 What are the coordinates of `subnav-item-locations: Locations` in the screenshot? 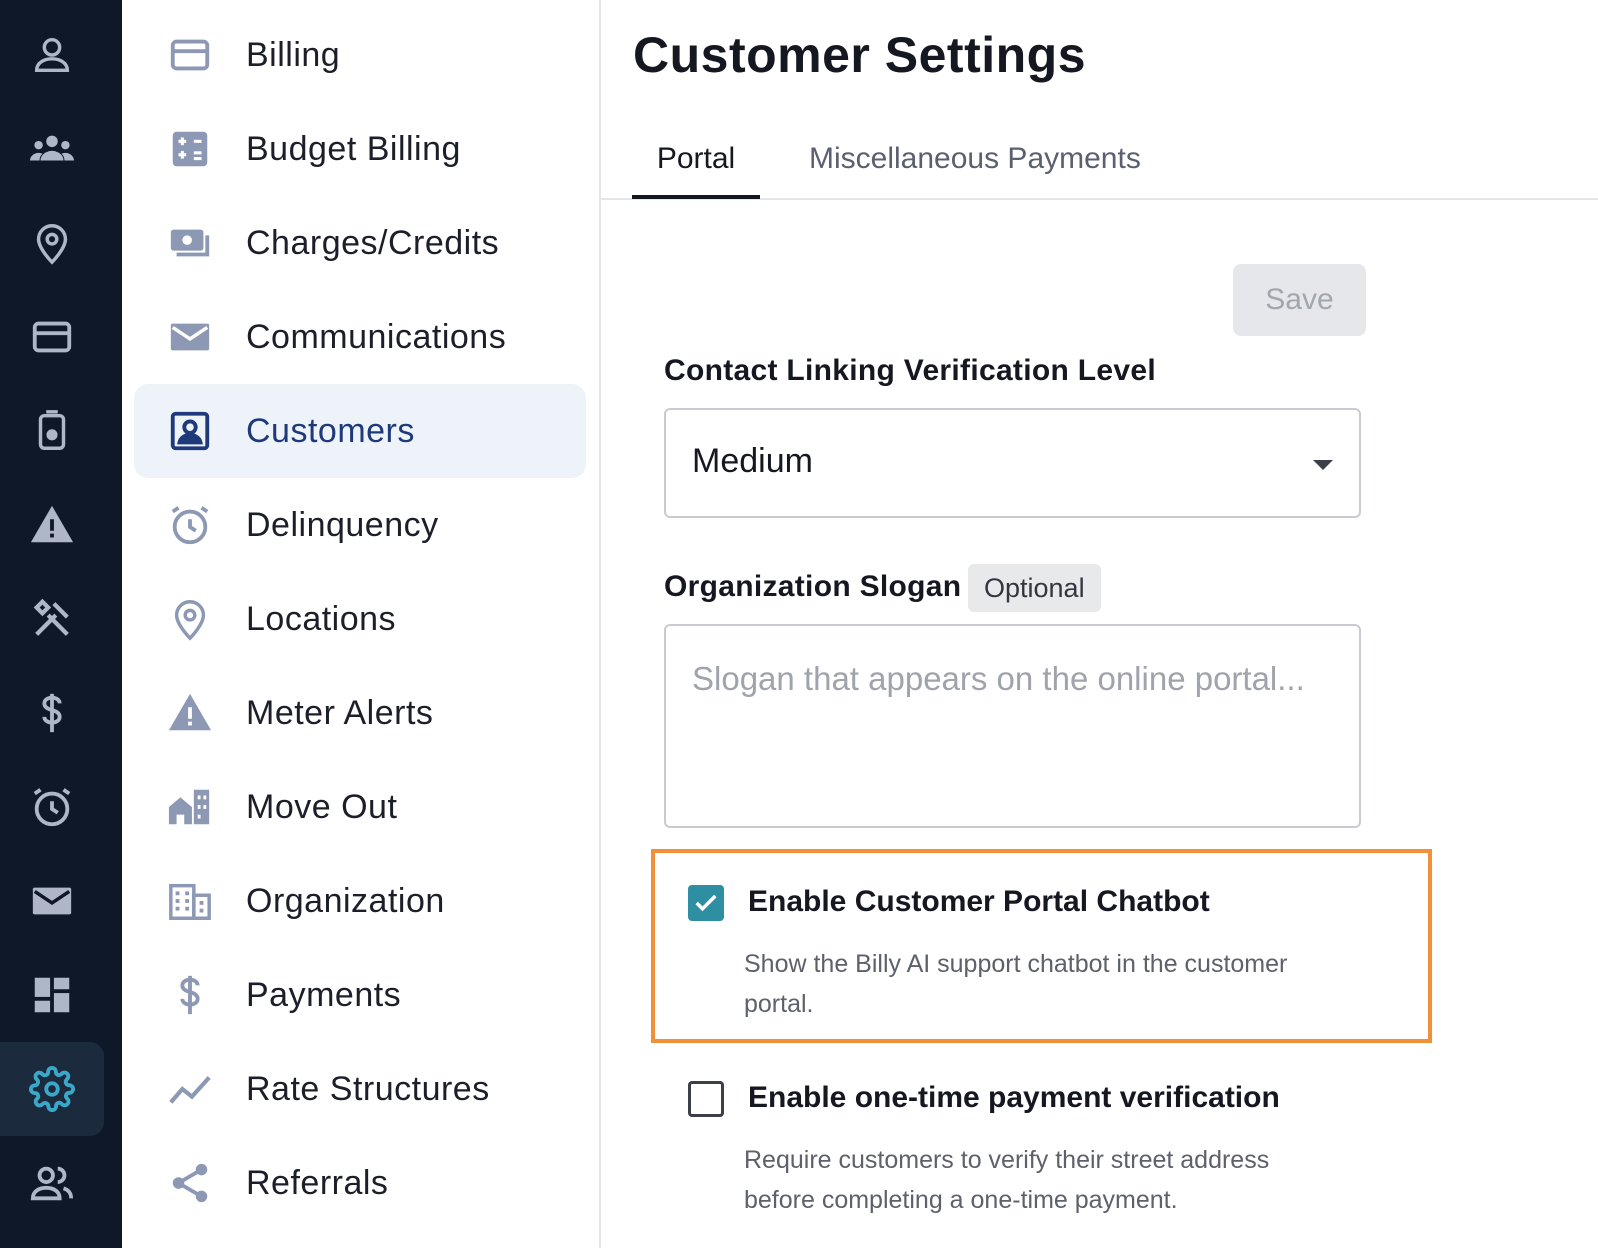 It's located at (360, 619).